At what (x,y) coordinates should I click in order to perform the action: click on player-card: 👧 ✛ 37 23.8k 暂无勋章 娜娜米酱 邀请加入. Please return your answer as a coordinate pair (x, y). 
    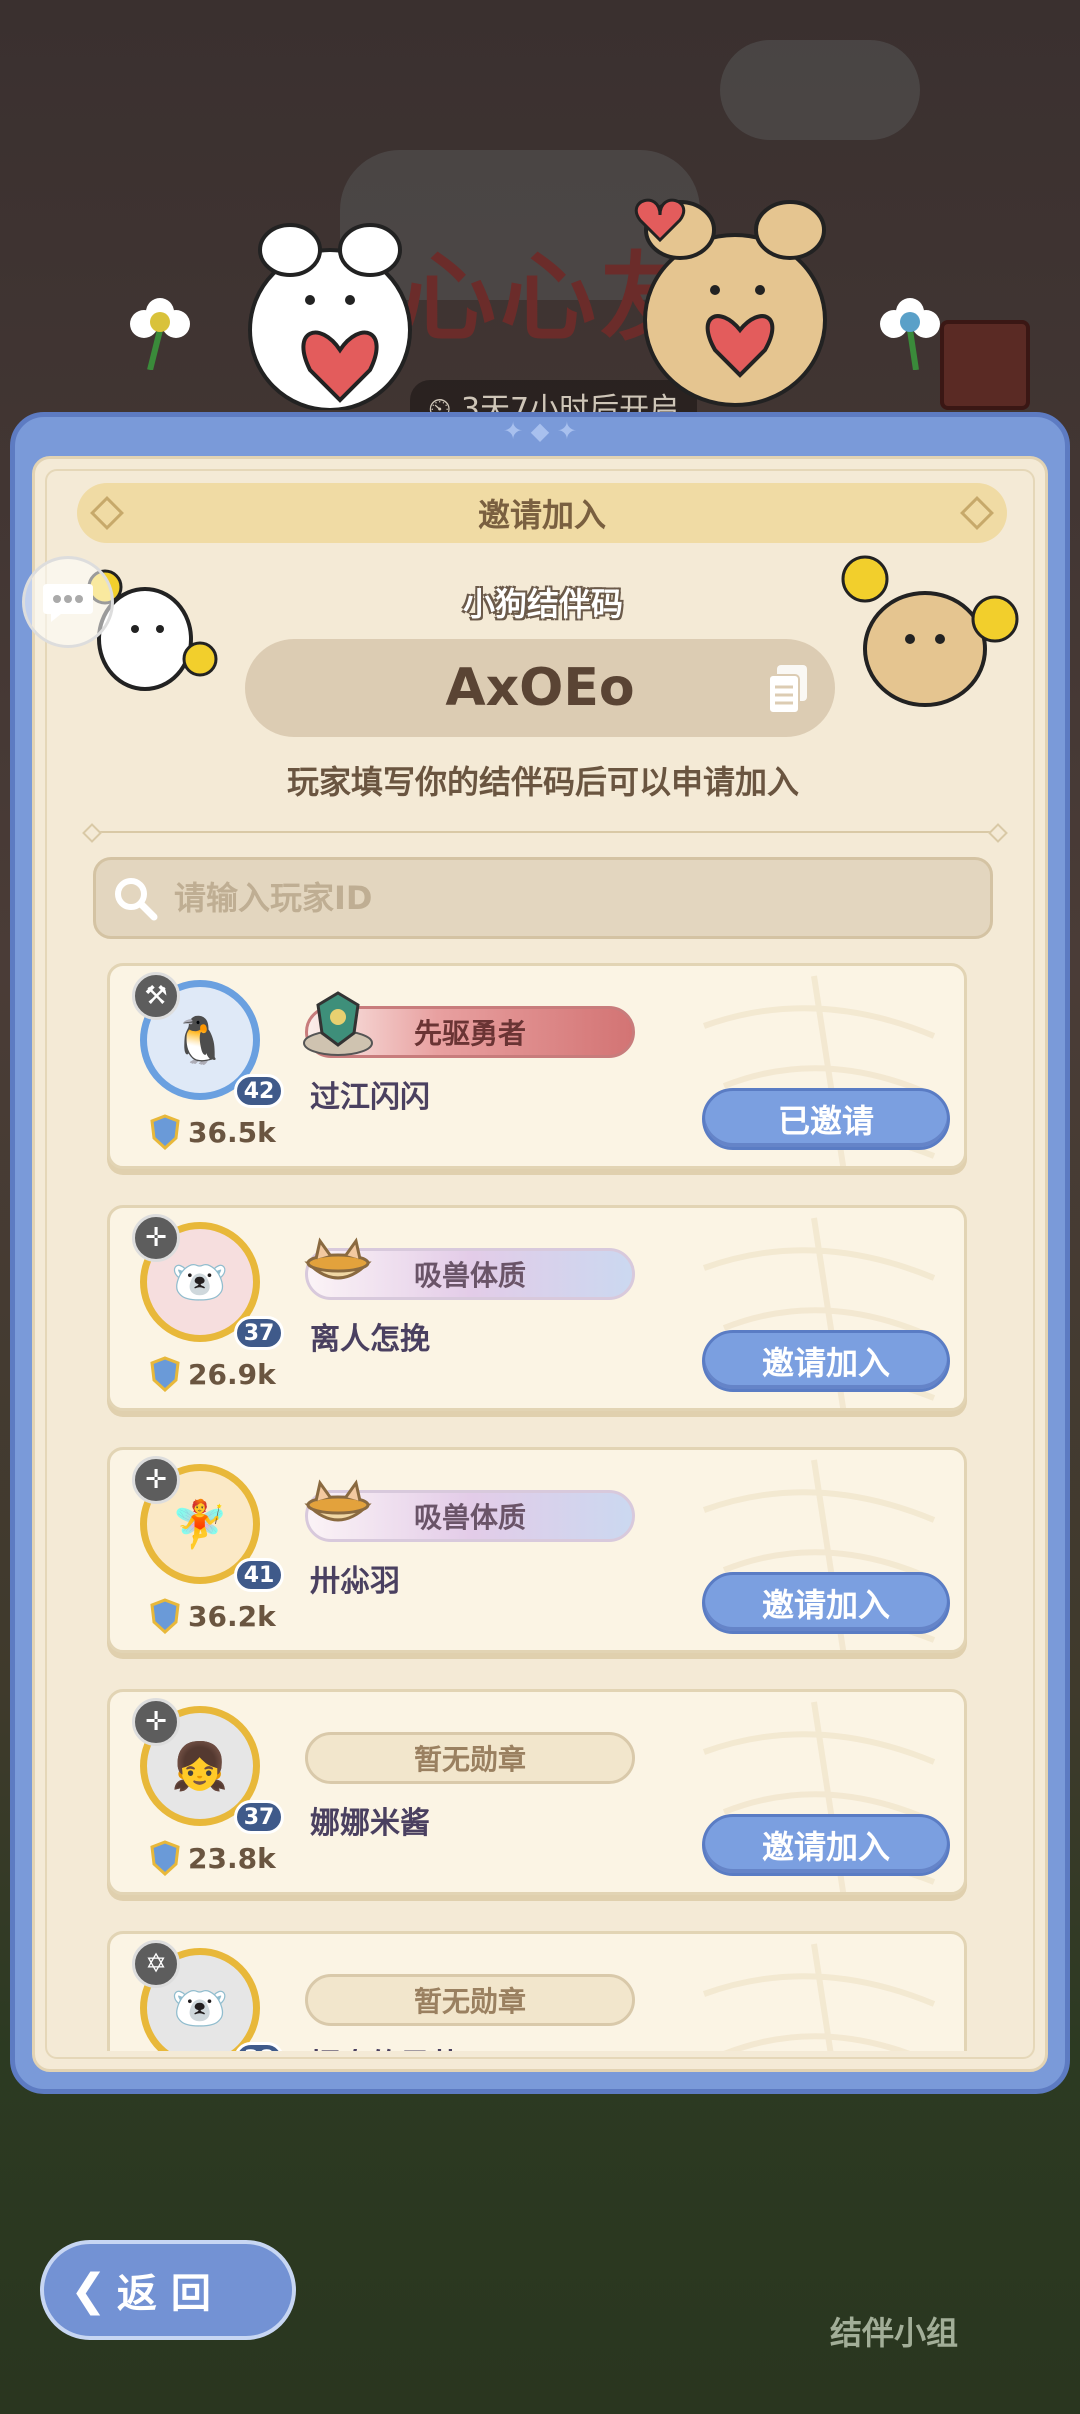
    Looking at the image, I should click on (537, 1792).